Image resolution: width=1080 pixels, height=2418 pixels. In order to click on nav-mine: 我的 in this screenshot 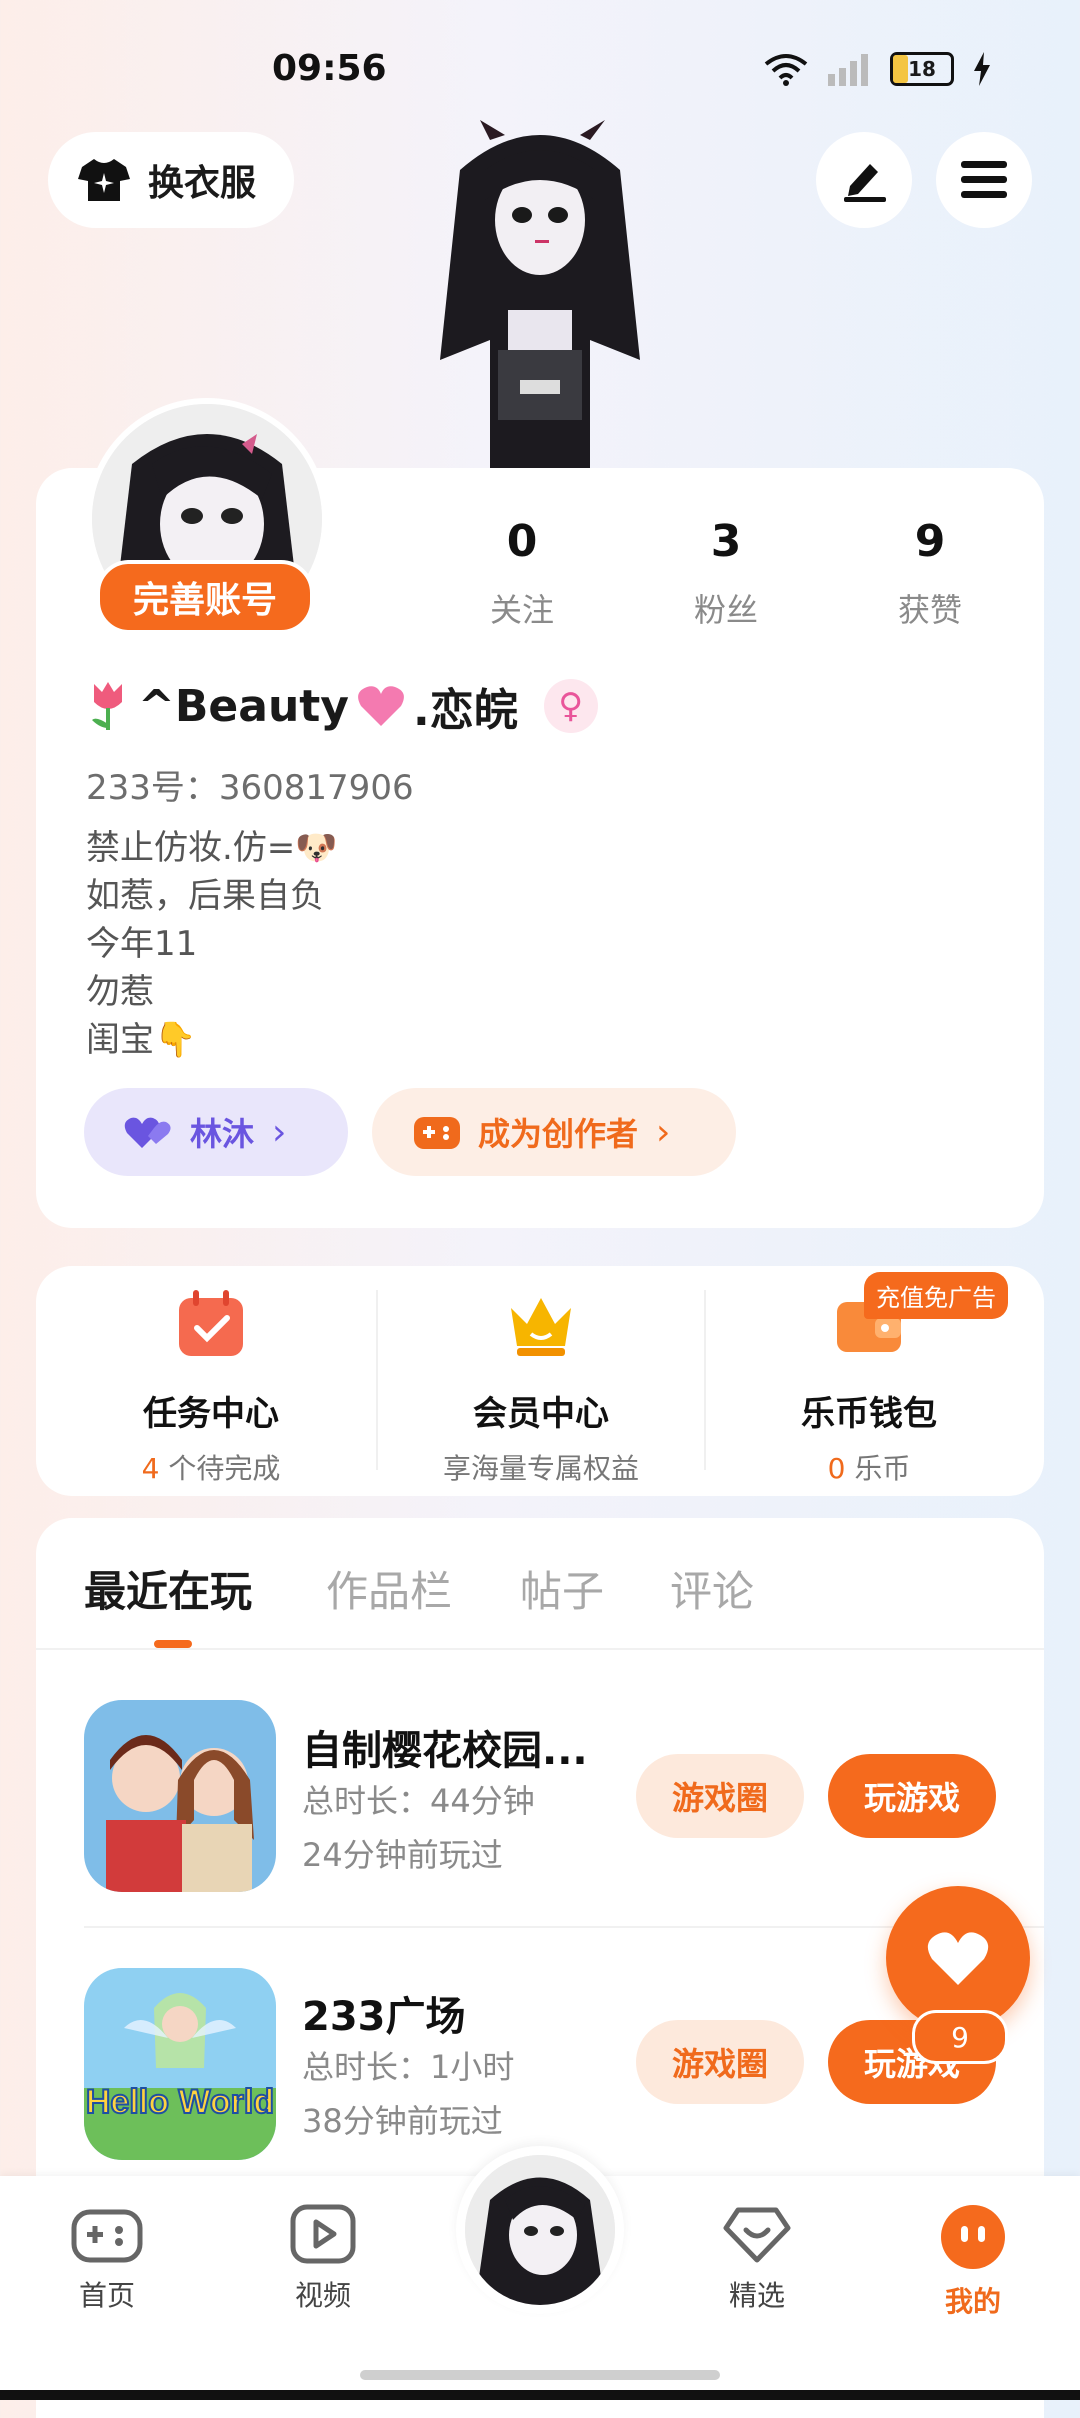, I will do `click(973, 2262)`.